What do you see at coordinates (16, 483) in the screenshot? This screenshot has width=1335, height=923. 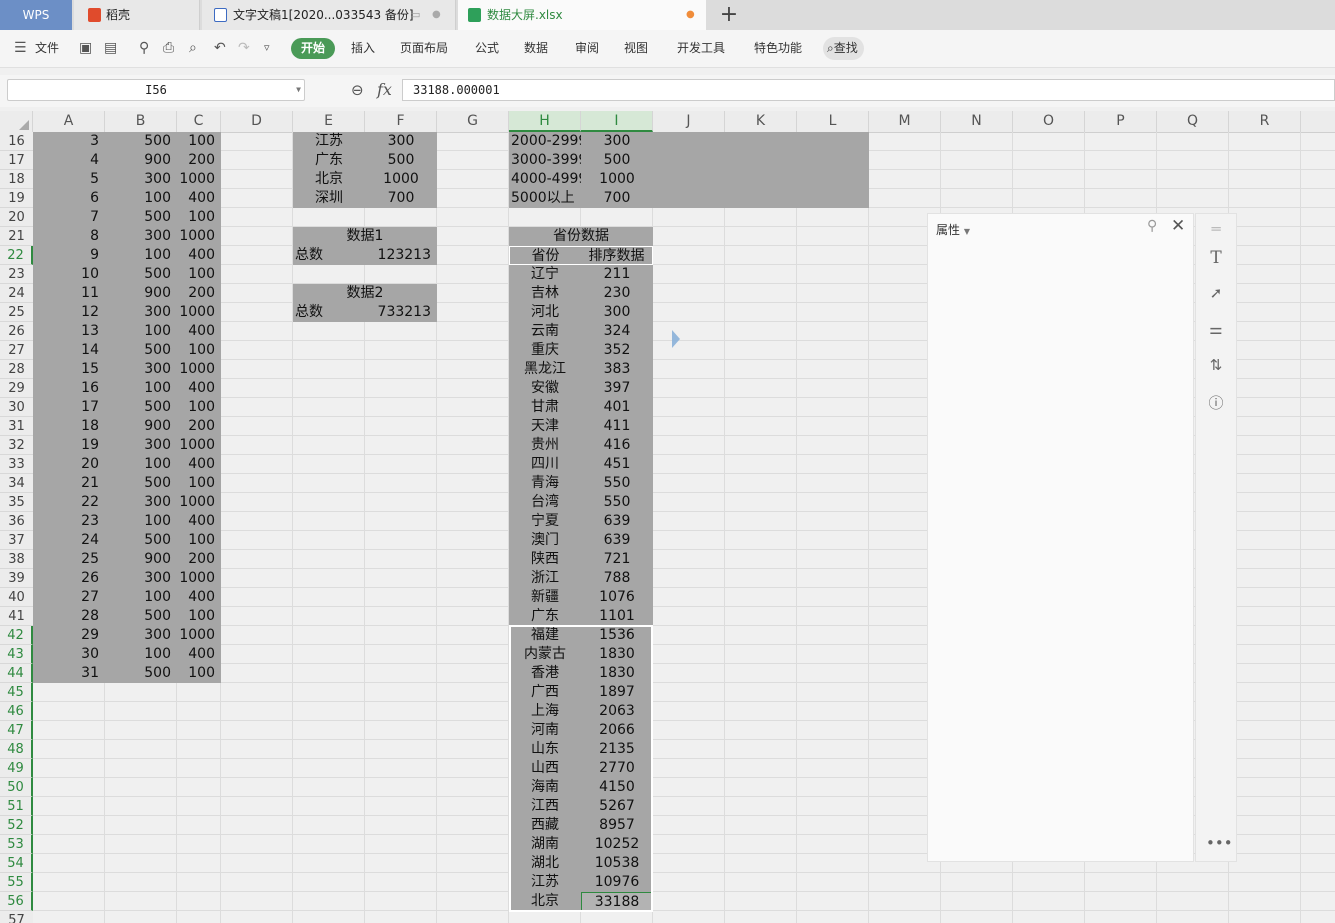 I see `row-header-34: 34` at bounding box center [16, 483].